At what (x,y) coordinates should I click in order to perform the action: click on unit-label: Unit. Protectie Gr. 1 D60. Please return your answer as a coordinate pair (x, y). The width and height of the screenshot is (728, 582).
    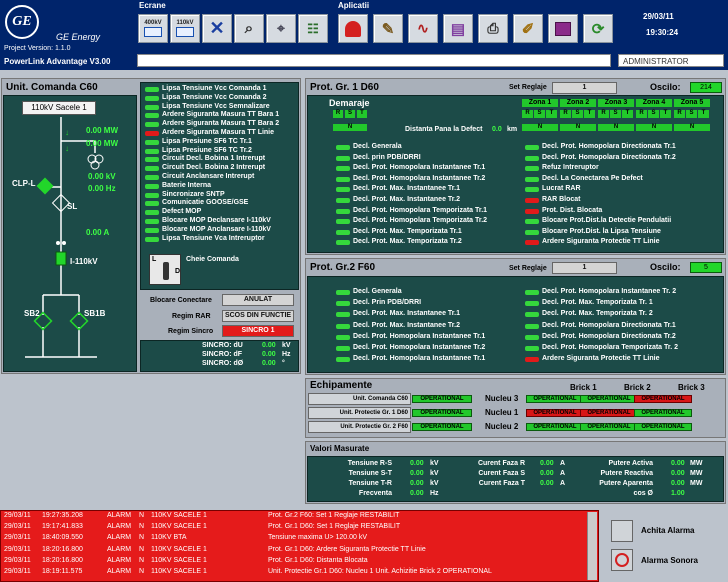
    Looking at the image, I should click on (359, 413).